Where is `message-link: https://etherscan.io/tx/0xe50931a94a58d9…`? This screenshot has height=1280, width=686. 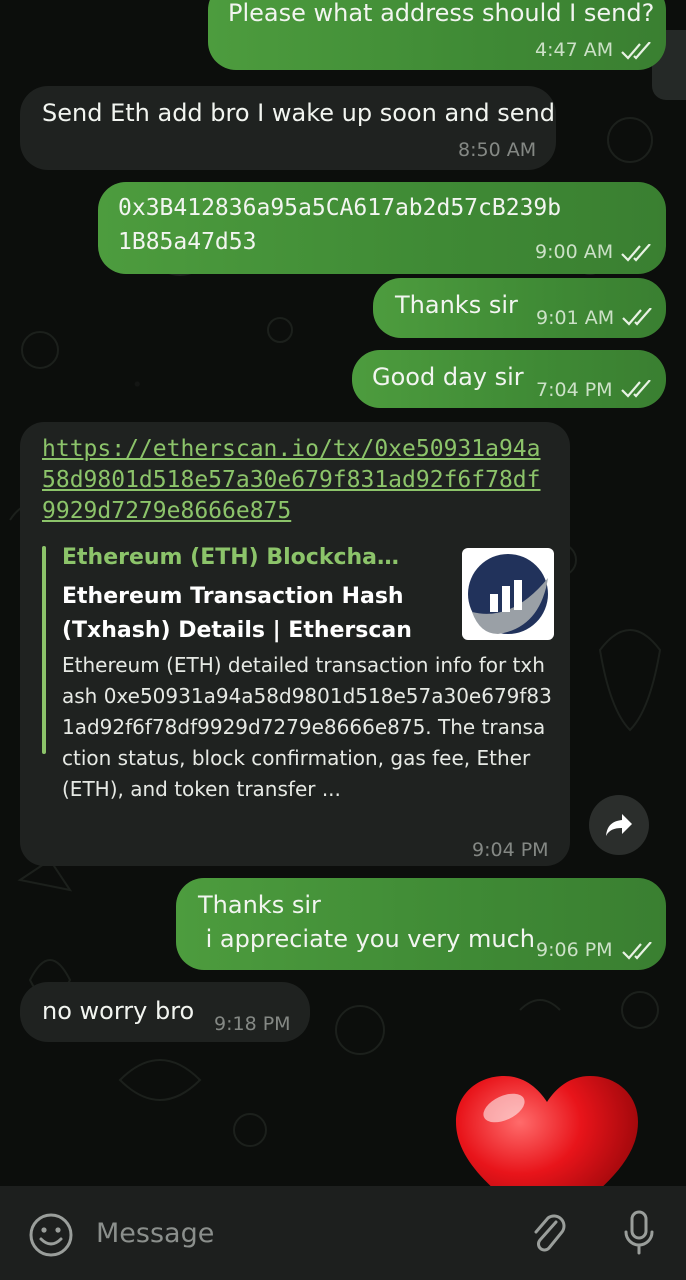
message-link: https://etherscan.io/tx/0xe50931a94a58d9… is located at coordinates (297, 480).